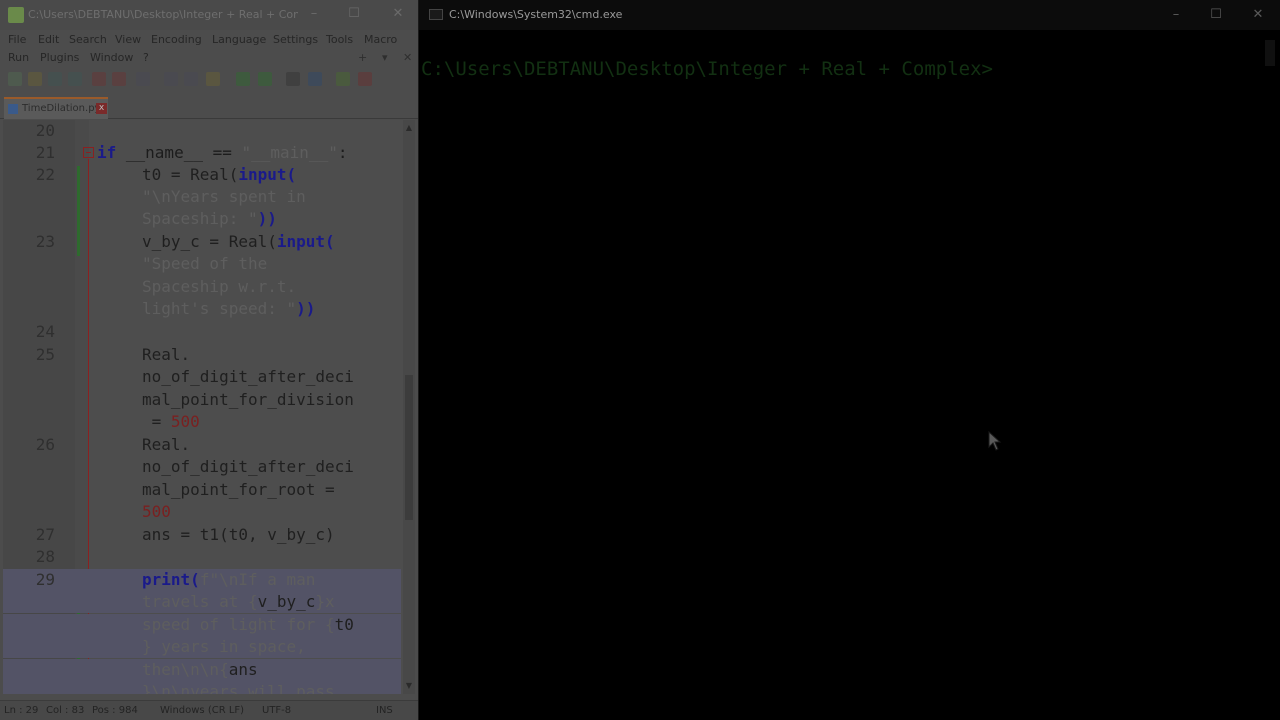 The width and height of the screenshot is (1280, 720). I want to click on paste-icon, so click(213, 79).